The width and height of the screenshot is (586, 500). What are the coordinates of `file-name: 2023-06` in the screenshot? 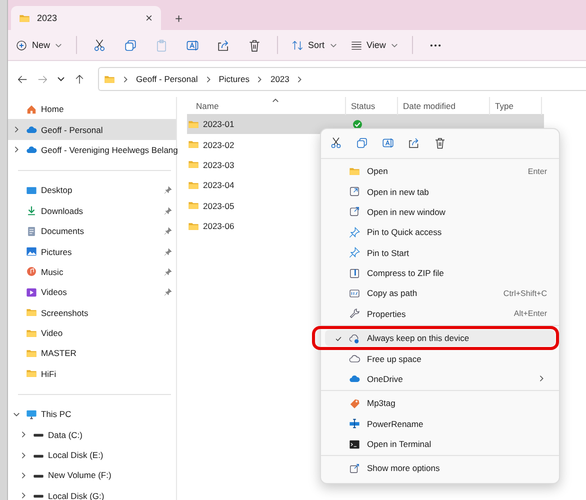 It's located at (218, 226).